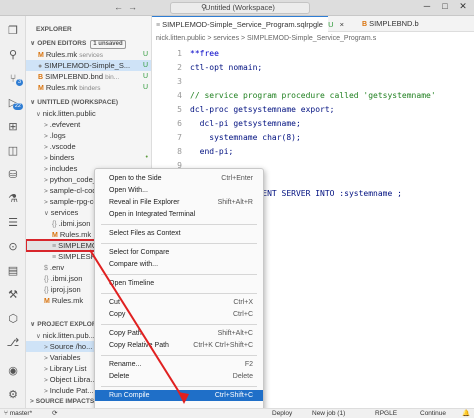 This screenshot has height=418, width=474. Describe the element at coordinates (313, 137) in the screenshot. I see `code-line: 7 systemname char(8);` at that location.